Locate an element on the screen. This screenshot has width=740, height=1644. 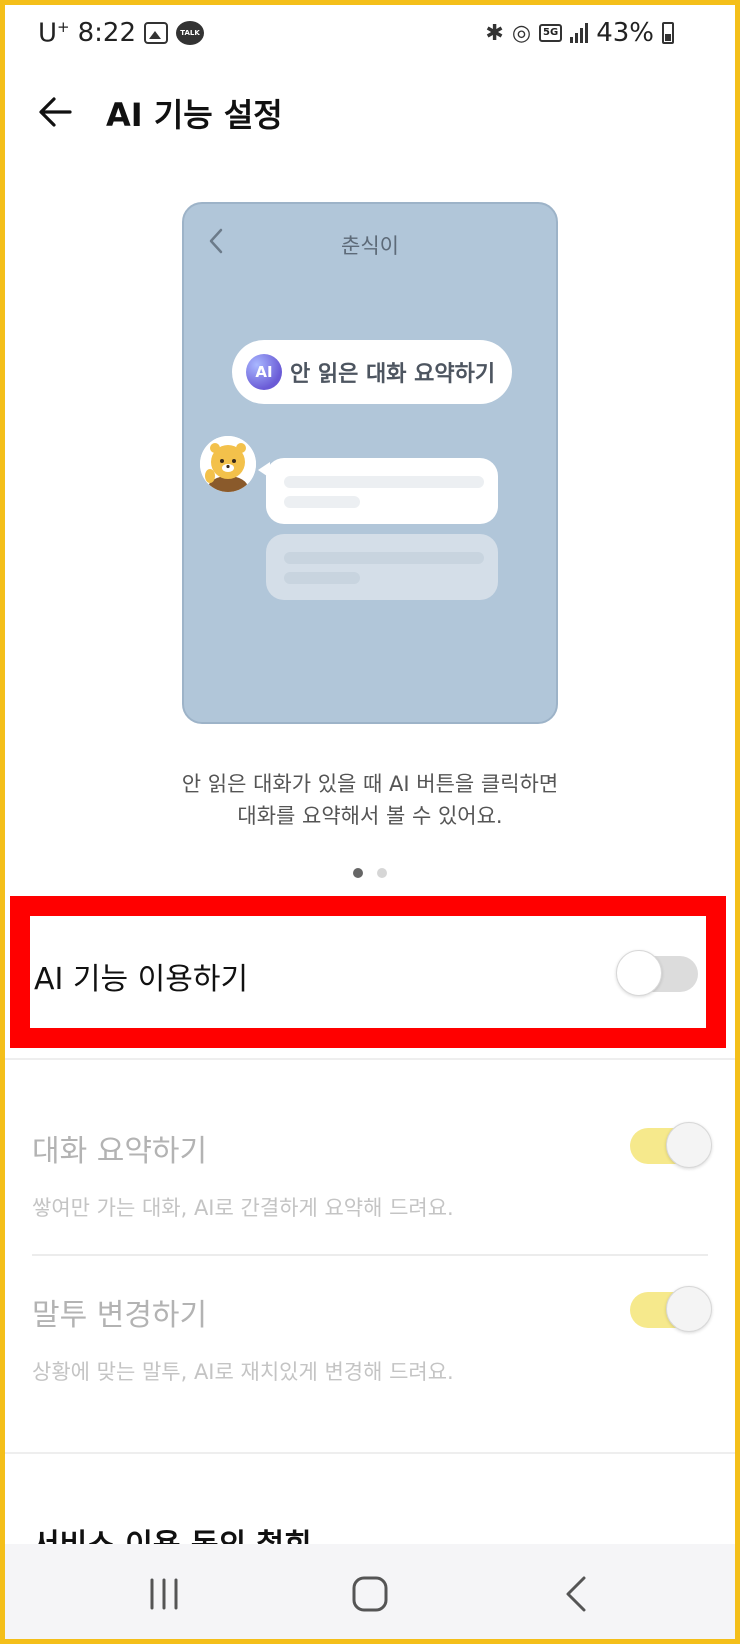
setting-title: 대화 요약하기 is located at coordinates (120, 1151).